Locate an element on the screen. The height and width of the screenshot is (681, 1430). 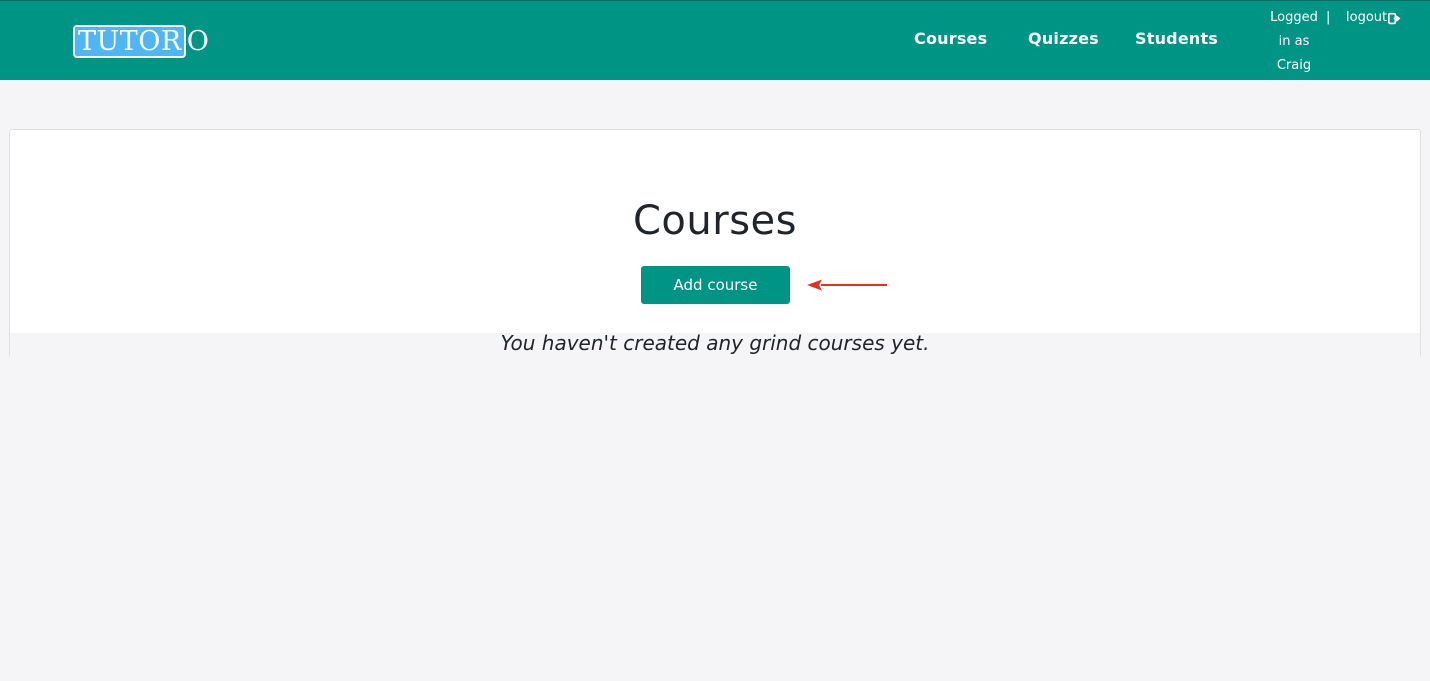
logout-label: logout is located at coordinates (1367, 17).